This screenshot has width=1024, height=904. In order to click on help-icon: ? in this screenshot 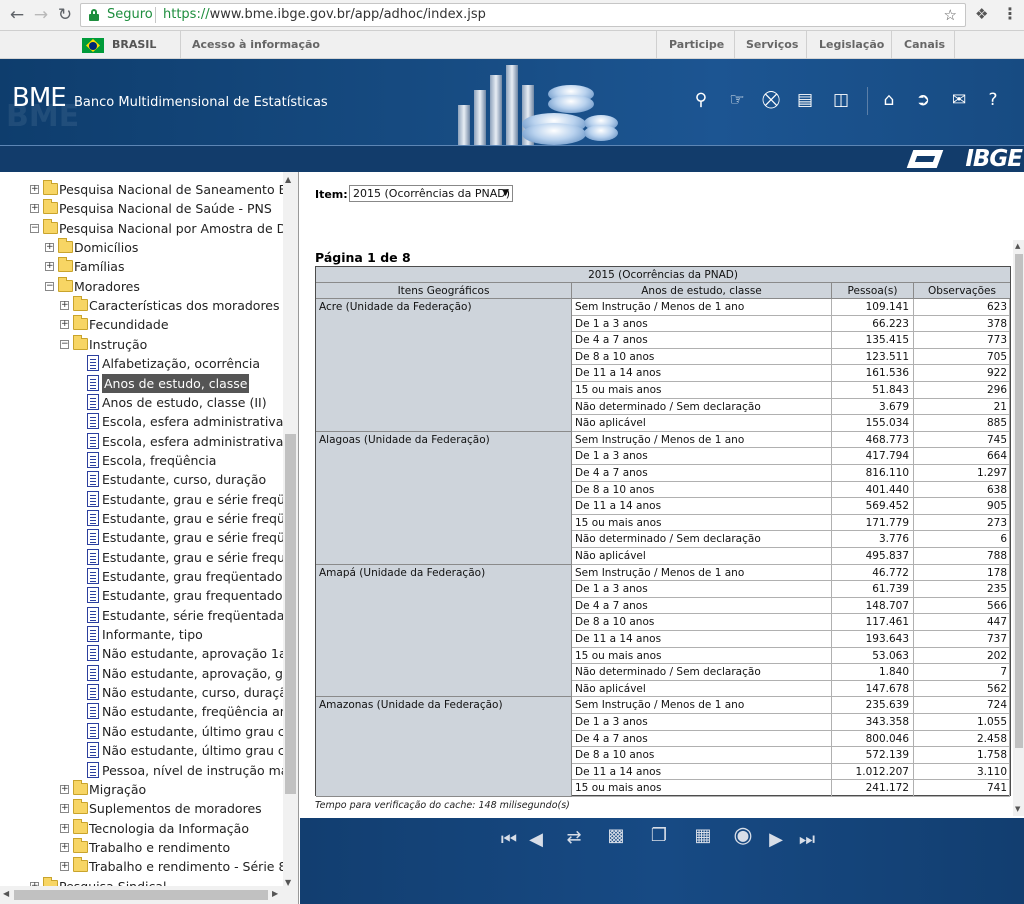, I will do `click(993, 100)`.